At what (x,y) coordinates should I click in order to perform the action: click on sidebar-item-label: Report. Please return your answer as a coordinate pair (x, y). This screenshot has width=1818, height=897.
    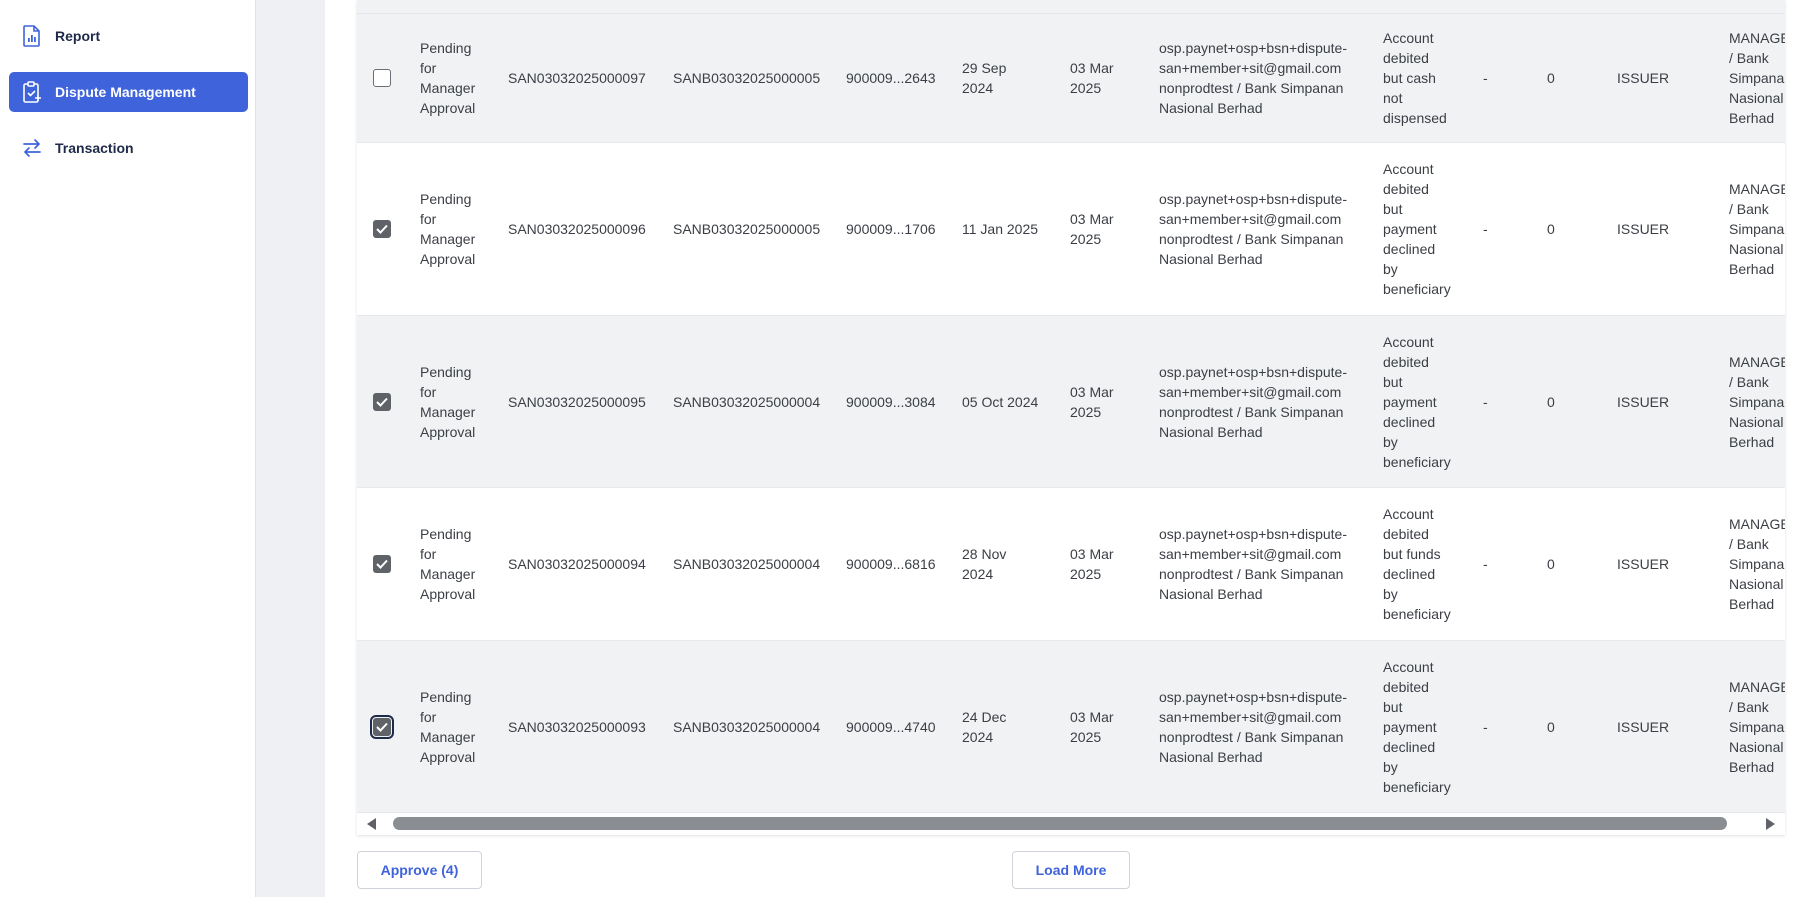
    Looking at the image, I should click on (78, 36).